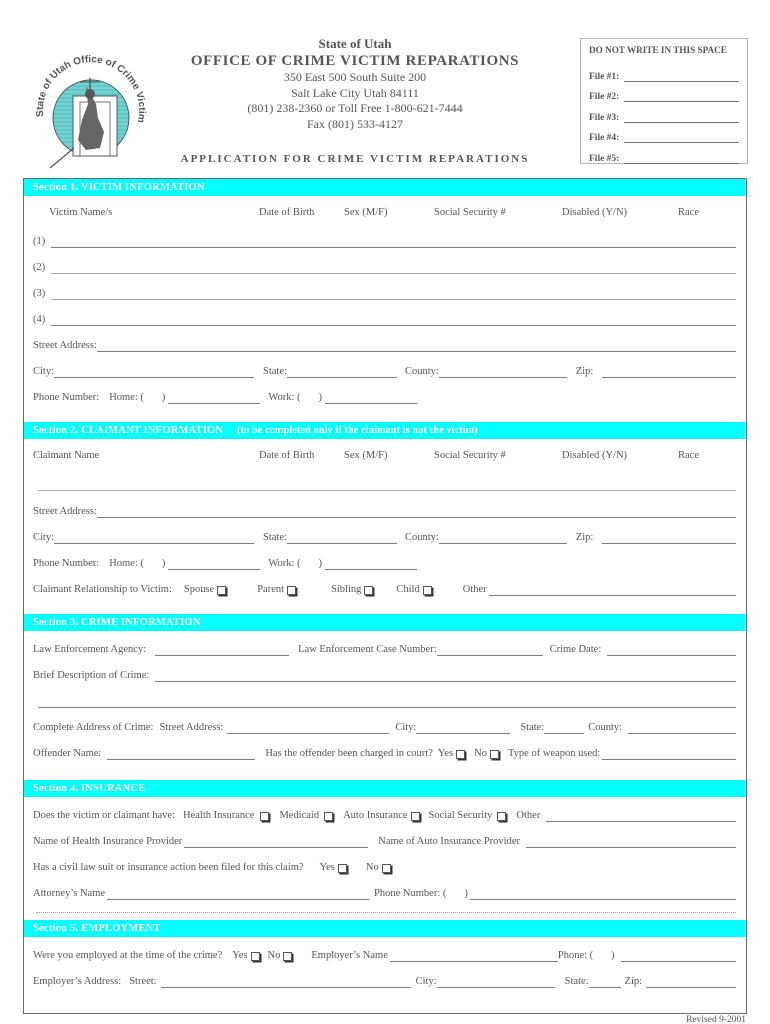 Image resolution: width=770 pixels, height=1024 pixels. I want to click on file-1-field, so click(681, 76).